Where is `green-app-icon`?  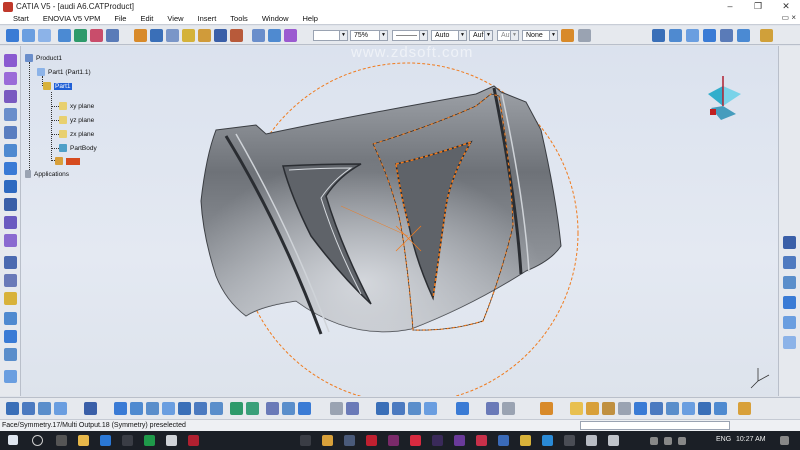
green-app-icon is located at coordinates (149, 440).